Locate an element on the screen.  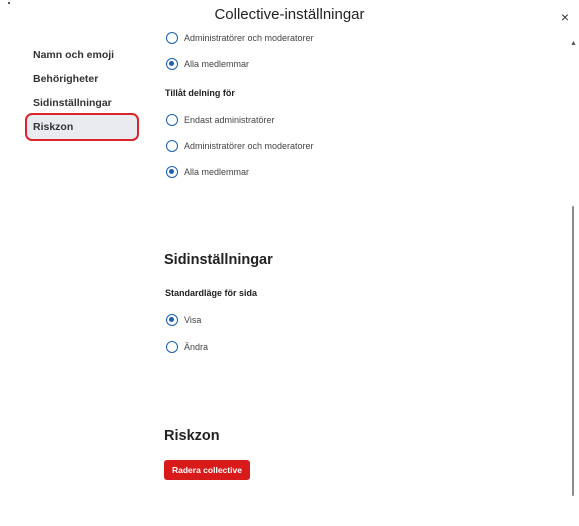
radio-admins-and-moderators-top: Administratörer och moderatorer is located at coordinates (240, 38).